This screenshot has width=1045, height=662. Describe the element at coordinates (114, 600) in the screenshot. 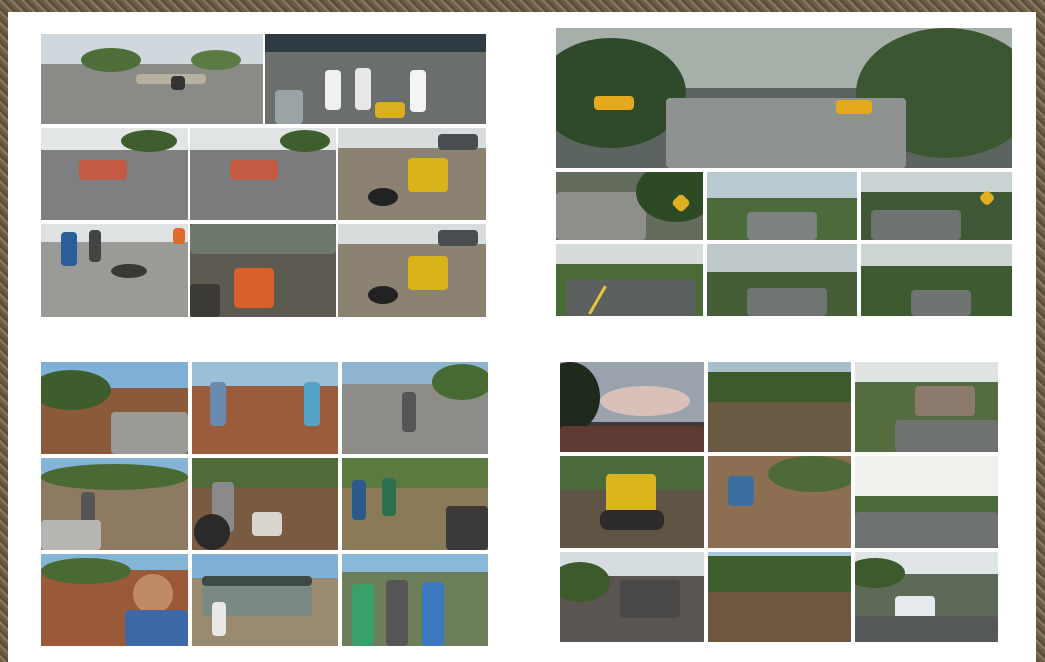

I see `photo-selfie-man` at that location.